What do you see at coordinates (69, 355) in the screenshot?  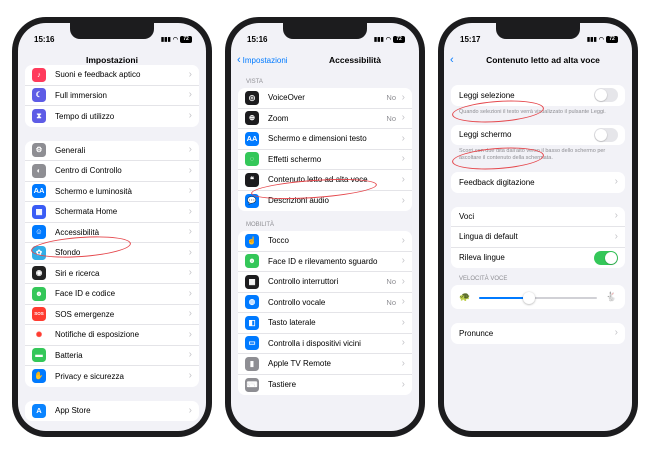 I see `list-item-label: Batteria` at bounding box center [69, 355].